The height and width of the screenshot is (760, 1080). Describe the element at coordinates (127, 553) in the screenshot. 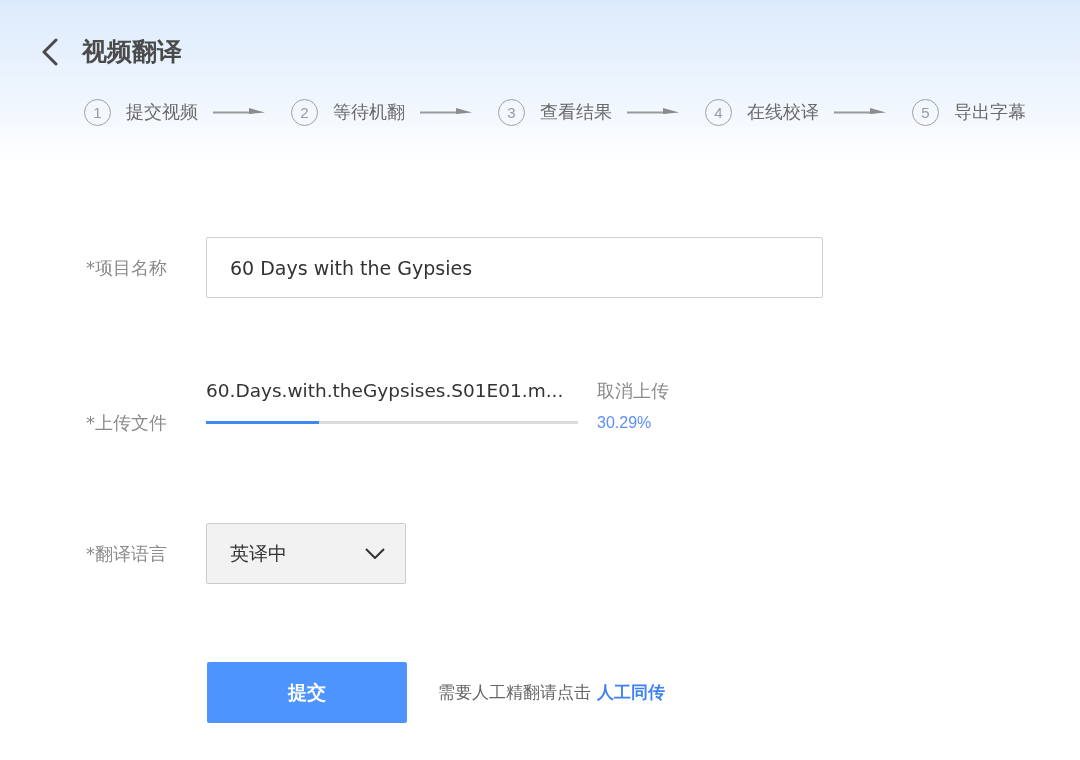

I see `field-label: *翻译语言` at that location.